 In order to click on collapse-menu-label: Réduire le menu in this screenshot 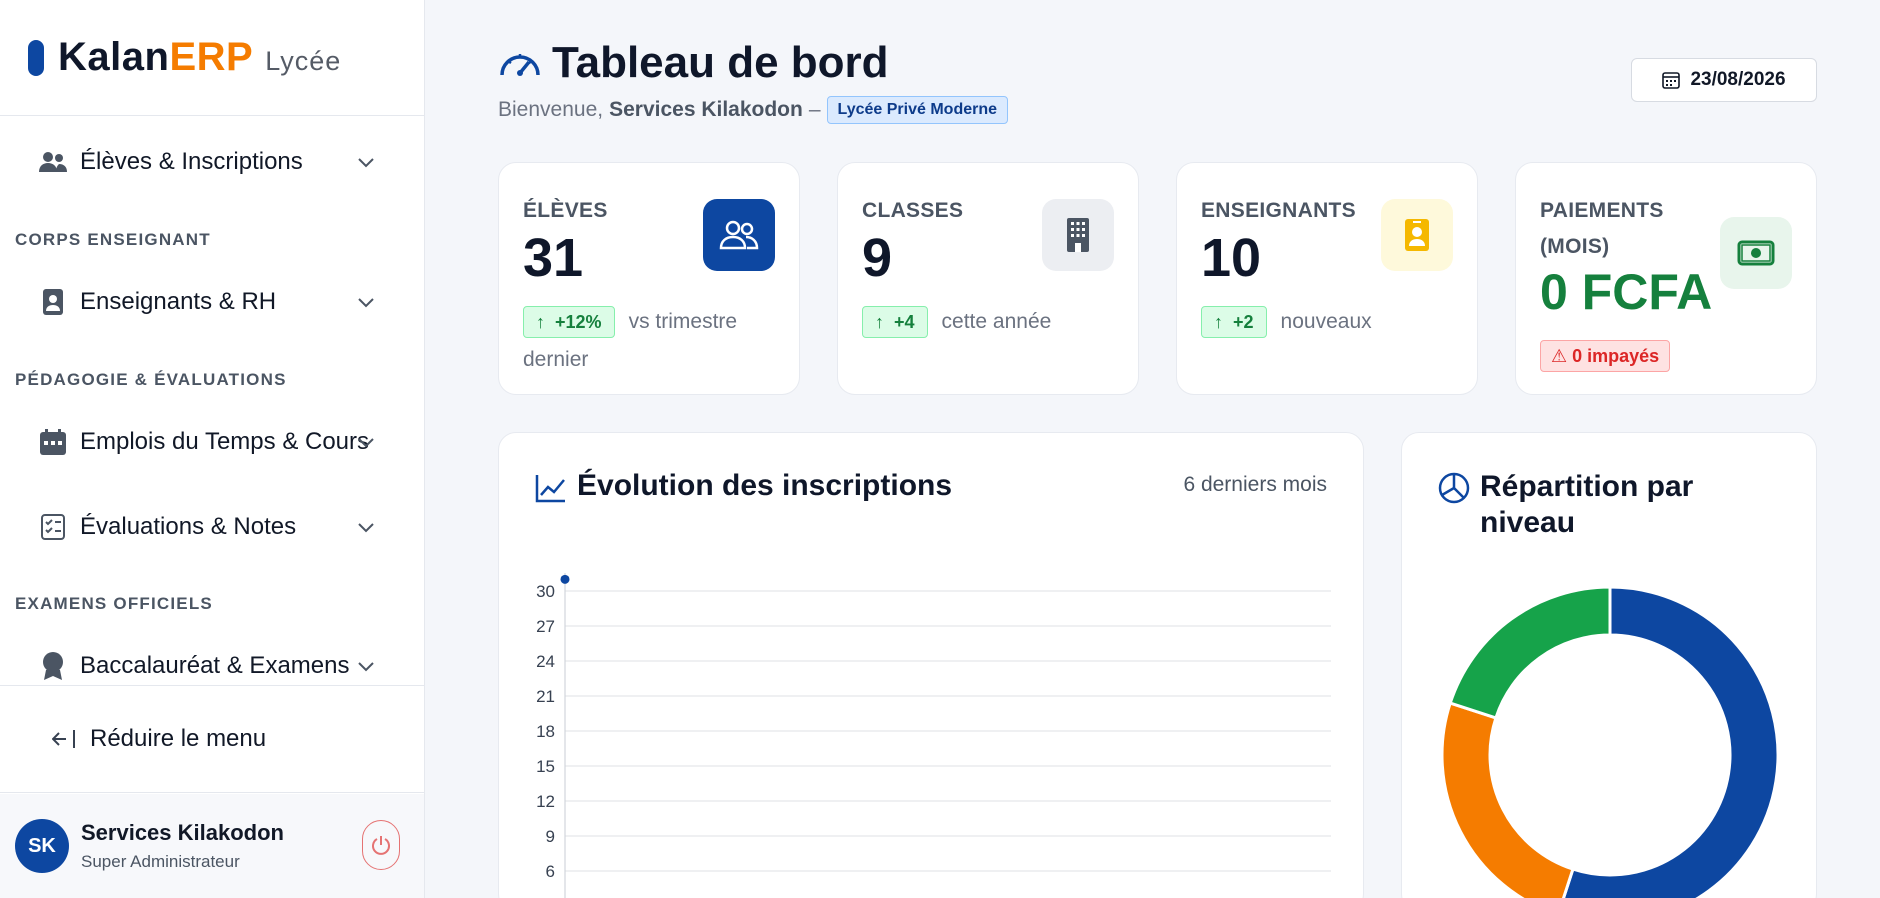, I will do `click(178, 738)`.